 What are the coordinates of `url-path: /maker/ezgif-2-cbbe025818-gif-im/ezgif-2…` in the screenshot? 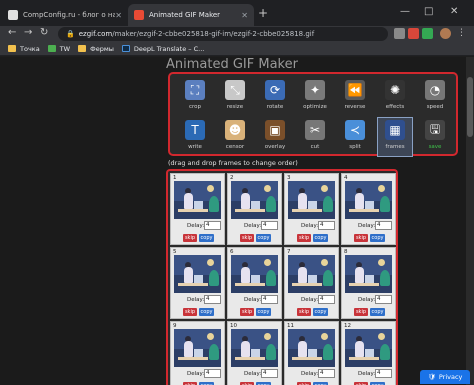 It's located at (213, 34).